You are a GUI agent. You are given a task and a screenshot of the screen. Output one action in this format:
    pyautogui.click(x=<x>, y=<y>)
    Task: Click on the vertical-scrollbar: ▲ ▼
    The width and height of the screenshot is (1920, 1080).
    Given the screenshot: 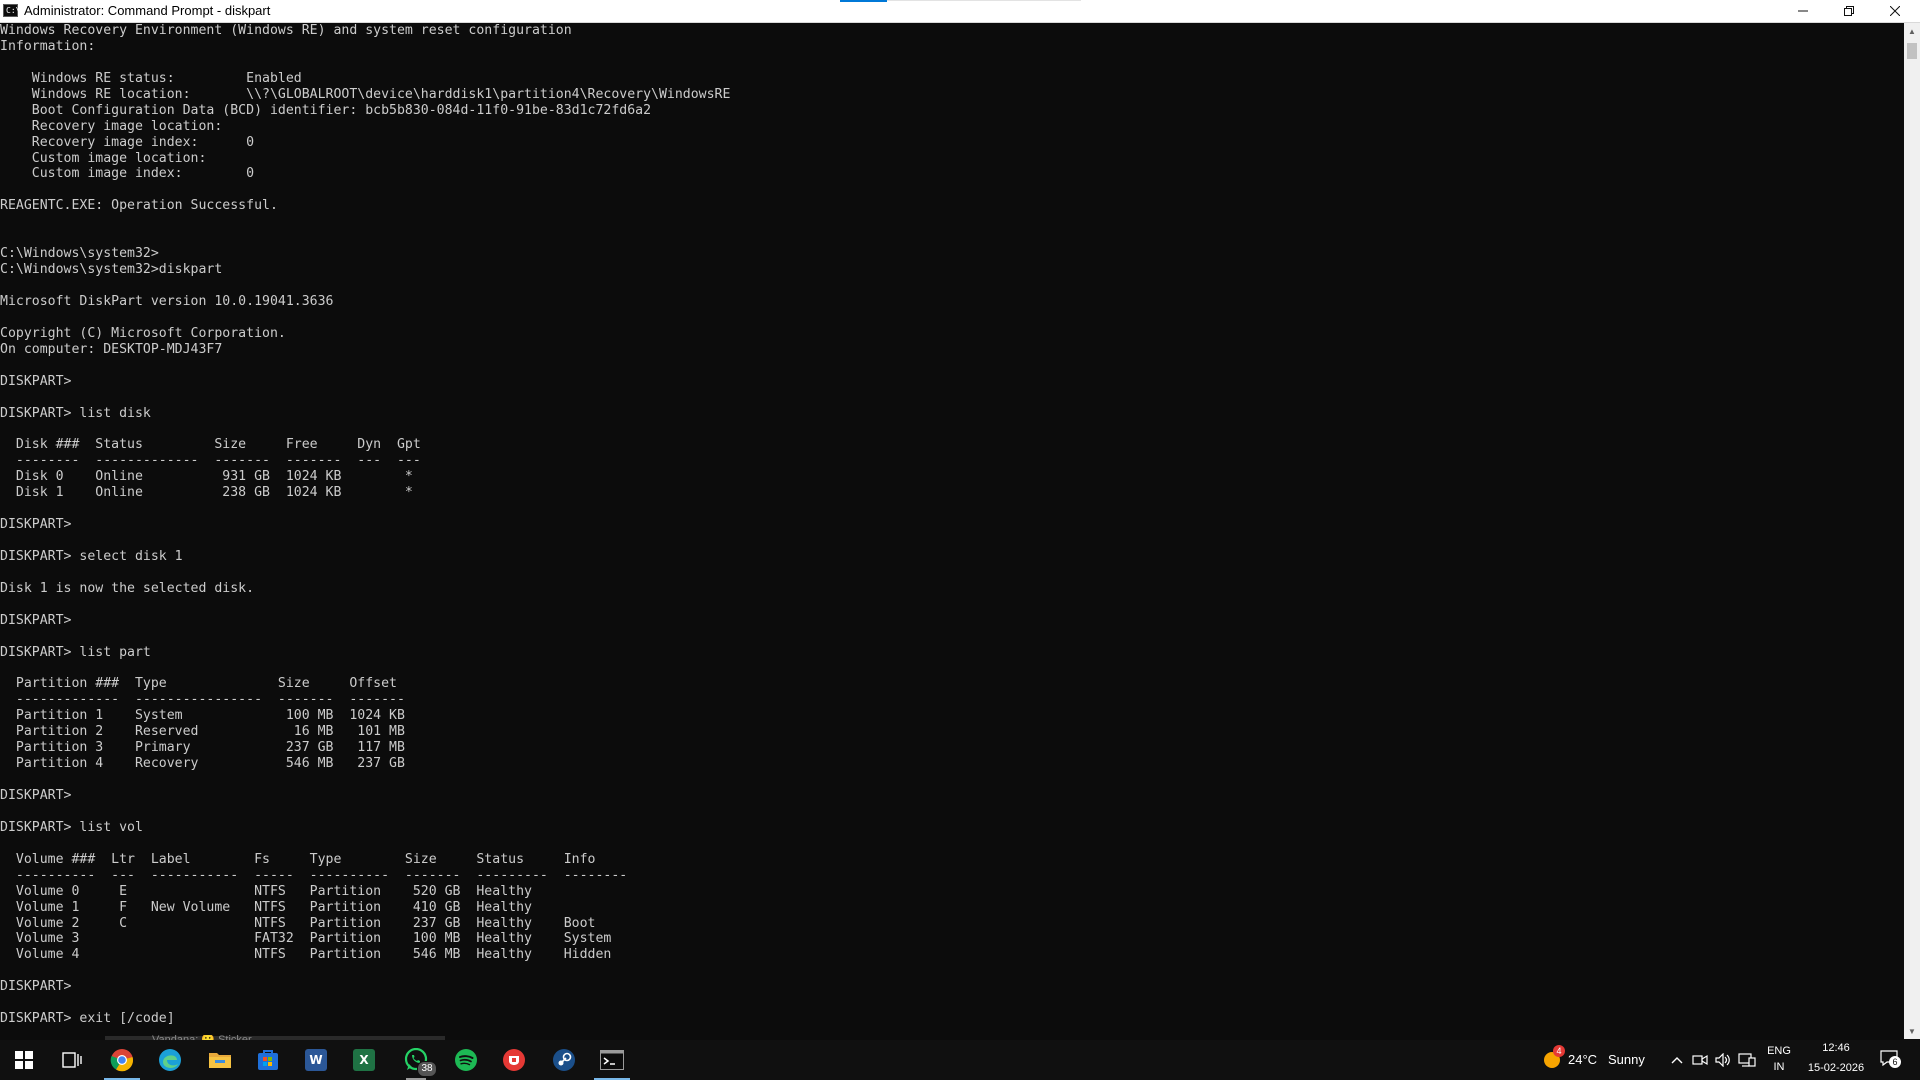 What is the action you would take?
    pyautogui.click(x=1912, y=531)
    